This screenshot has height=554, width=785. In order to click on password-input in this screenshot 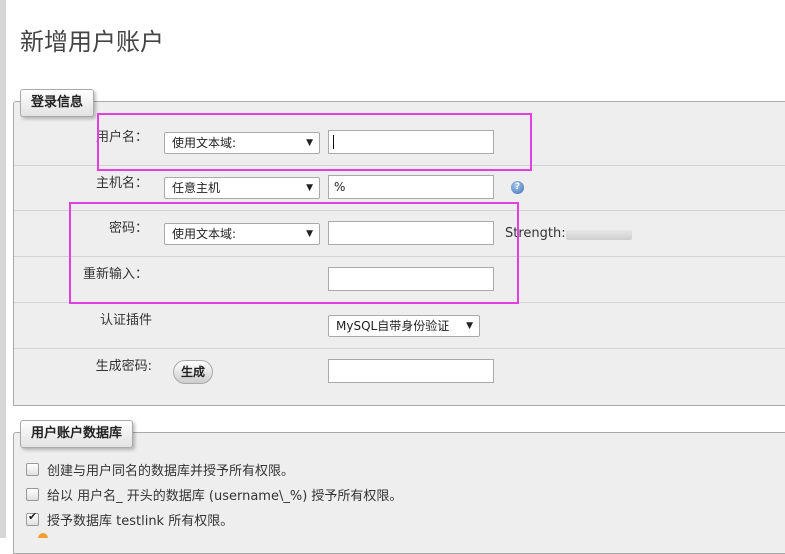, I will do `click(411, 233)`.